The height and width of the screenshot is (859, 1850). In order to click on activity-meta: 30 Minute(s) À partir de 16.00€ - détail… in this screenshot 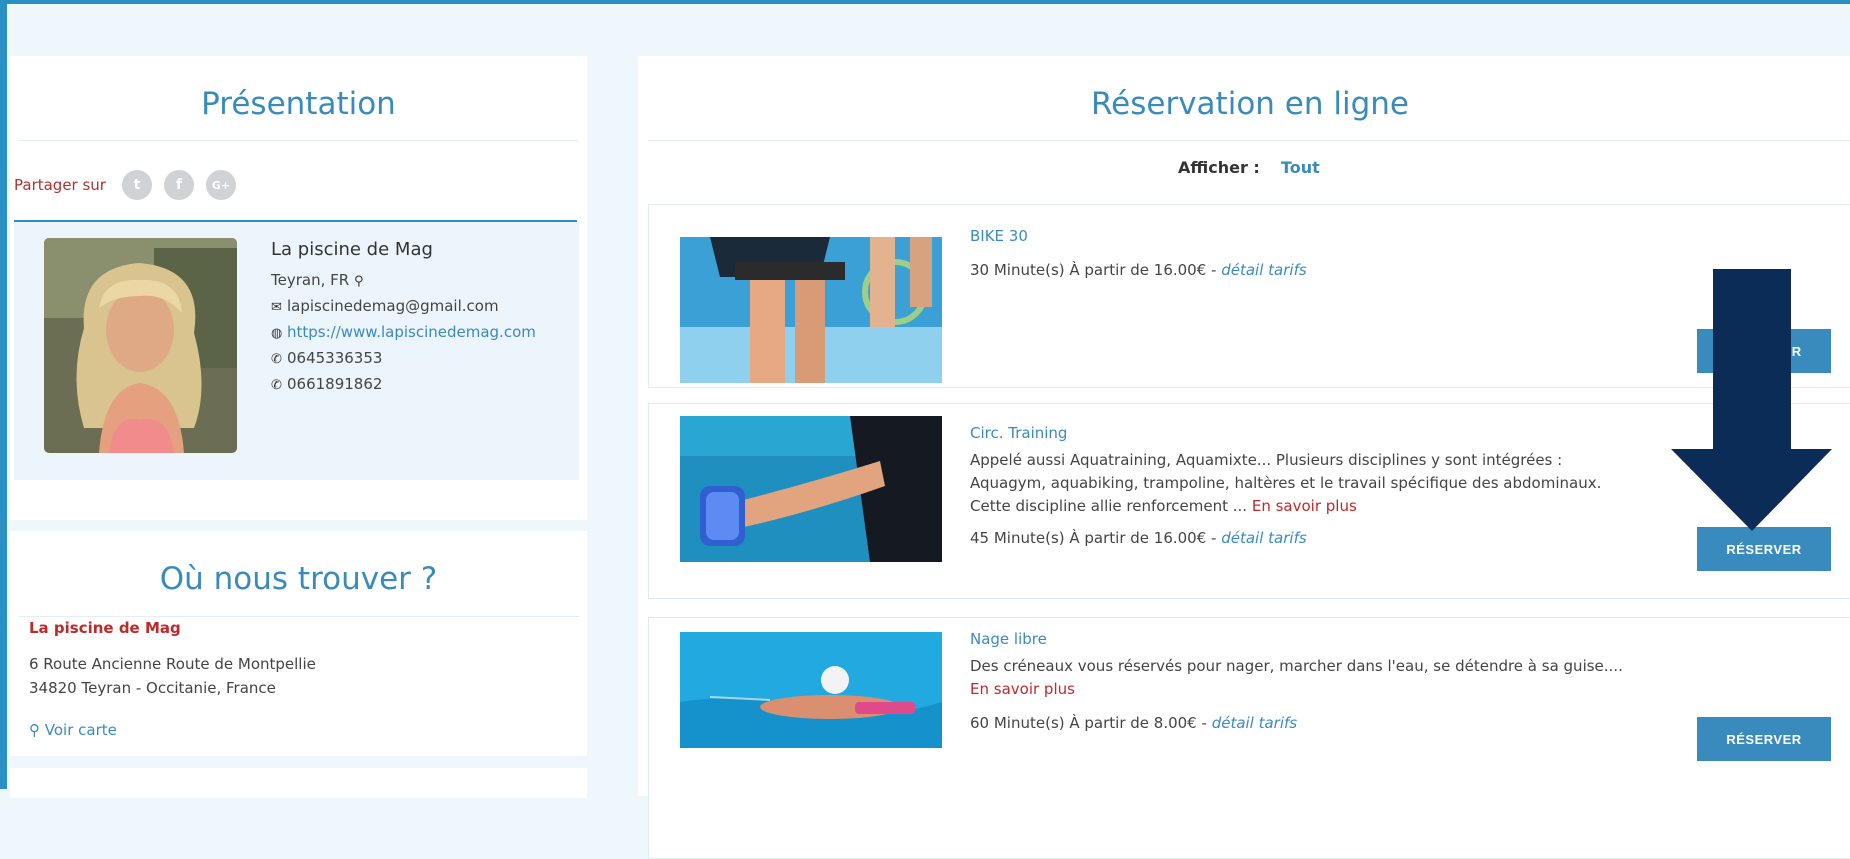, I will do `click(1138, 270)`.